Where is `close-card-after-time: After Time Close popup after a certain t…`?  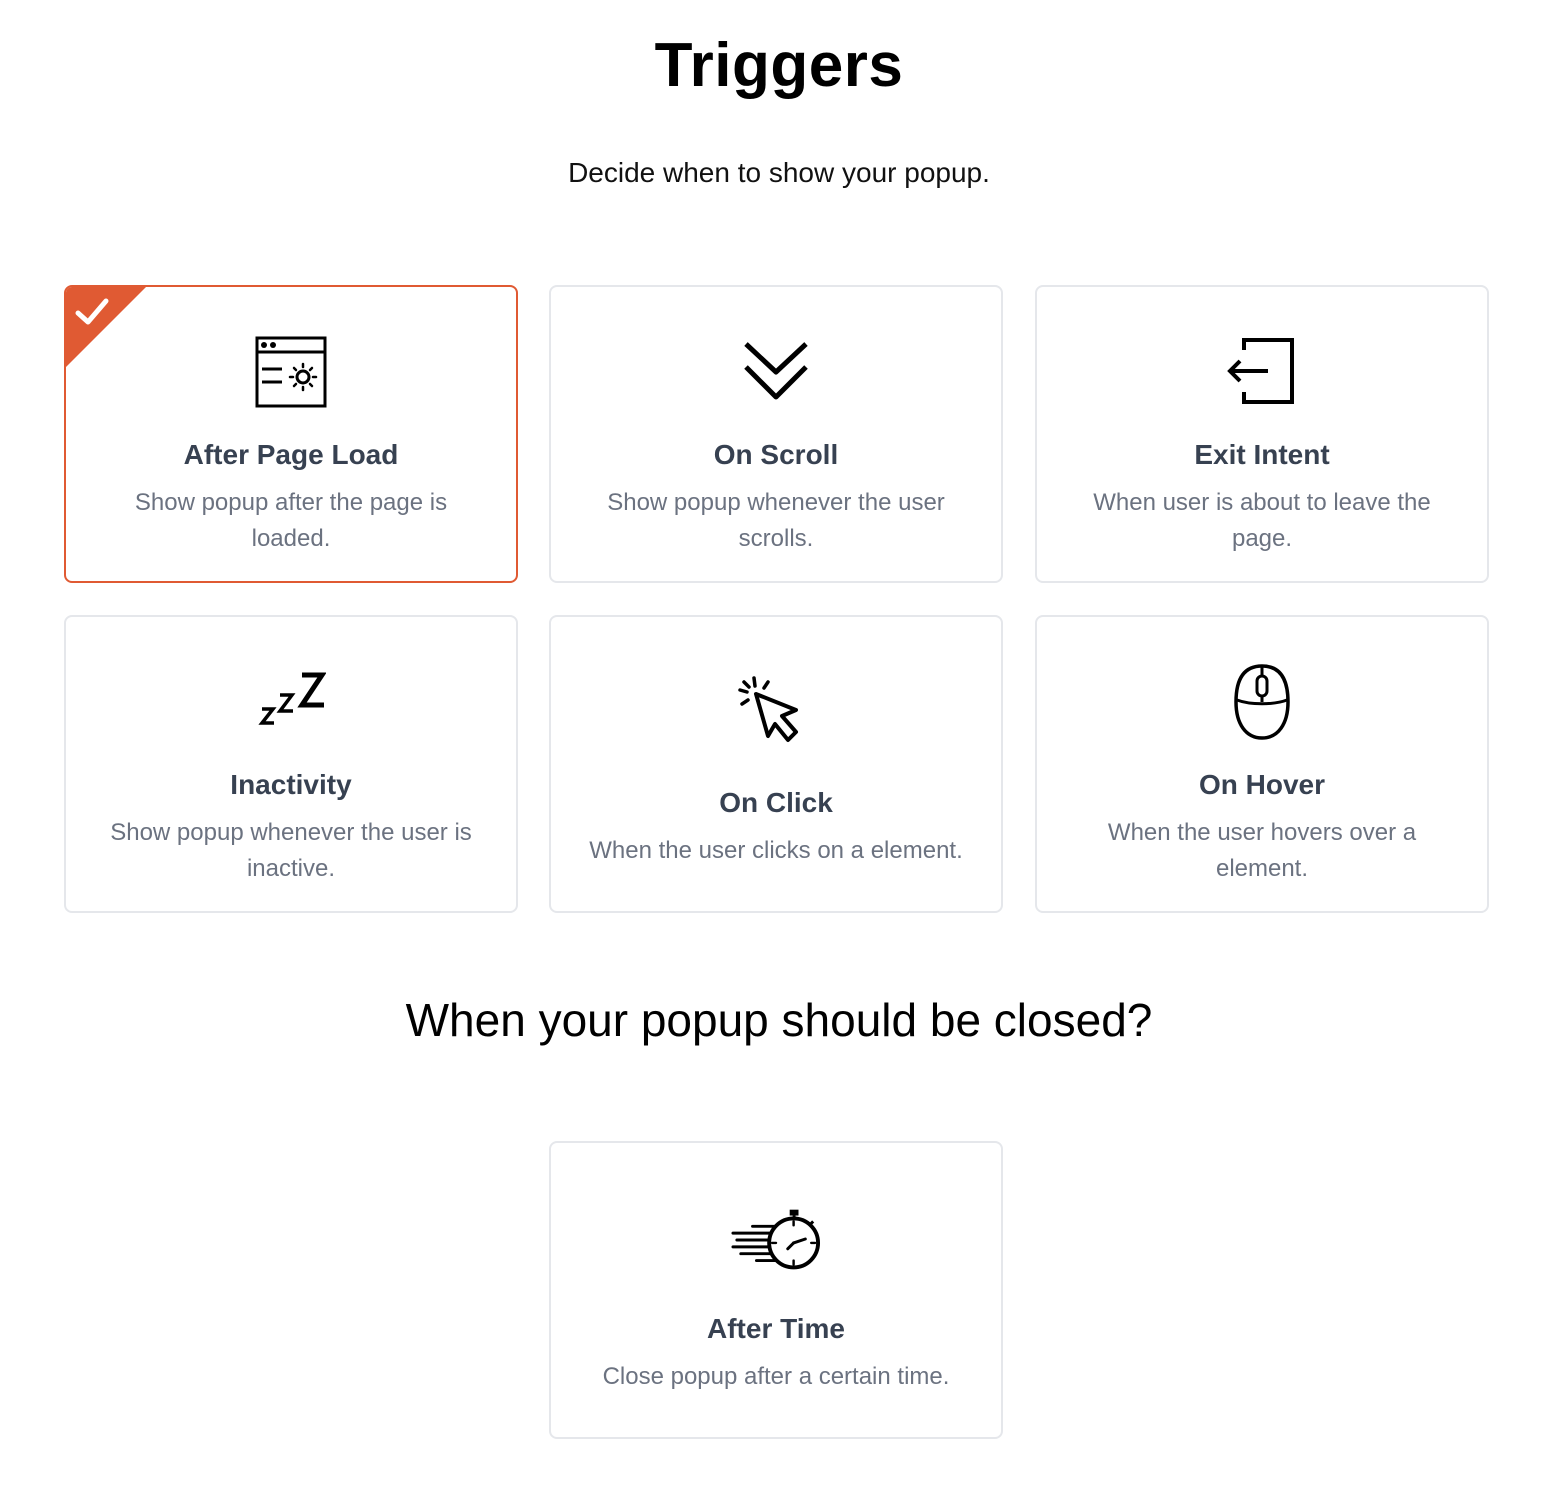 close-card-after-time: After Time Close popup after a certain t… is located at coordinates (776, 1290).